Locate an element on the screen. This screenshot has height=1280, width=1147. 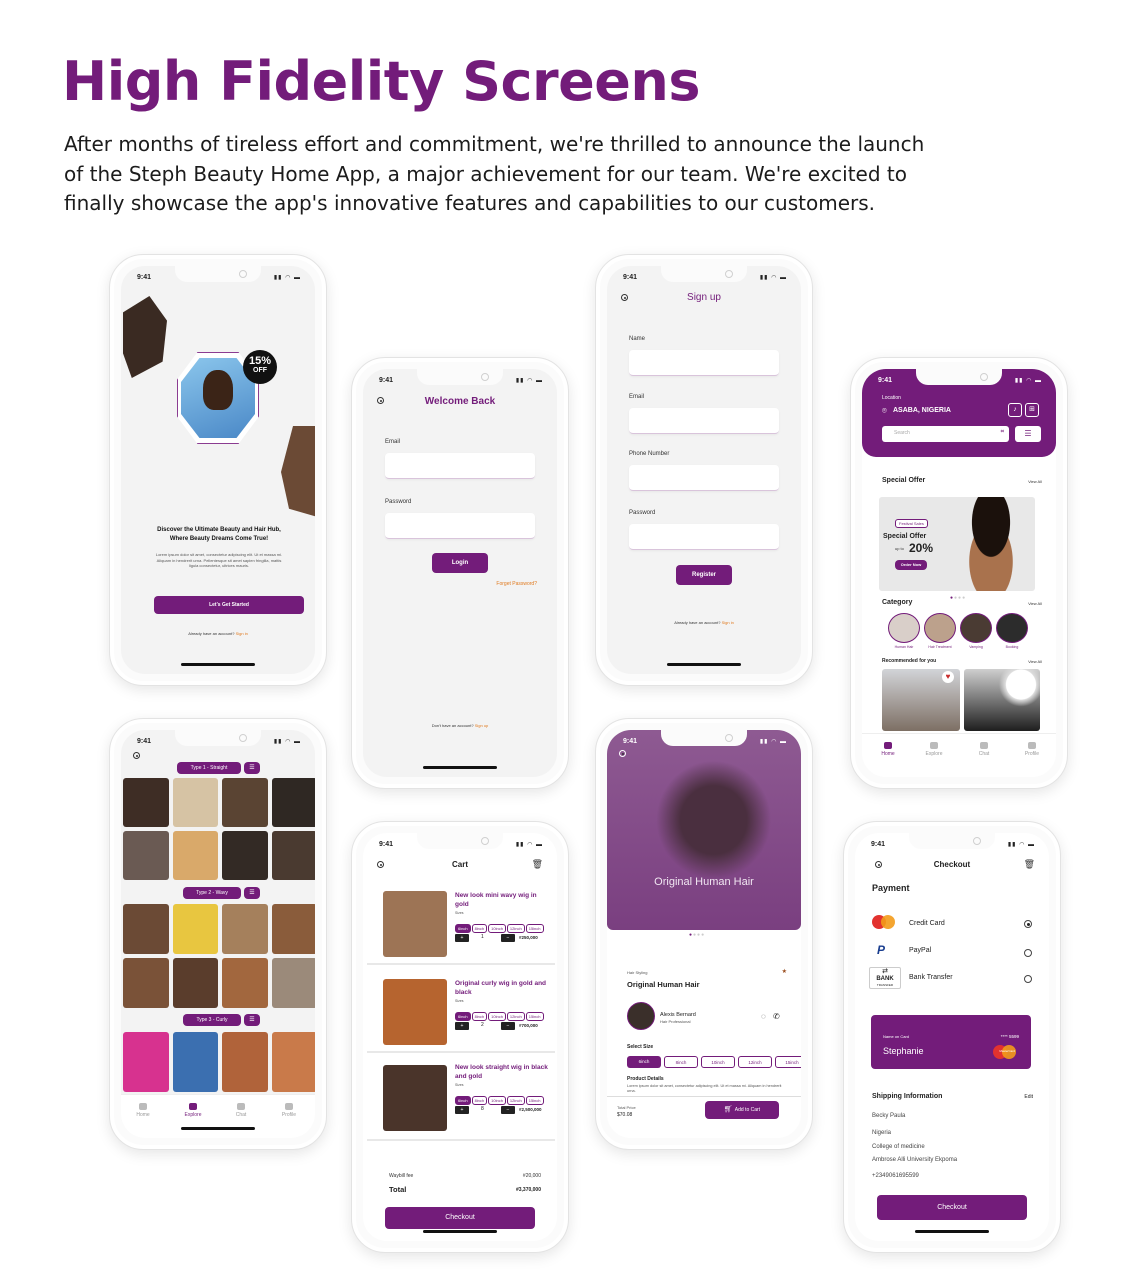
chat-icon: ◌ is located at coordinates (763, 1016).